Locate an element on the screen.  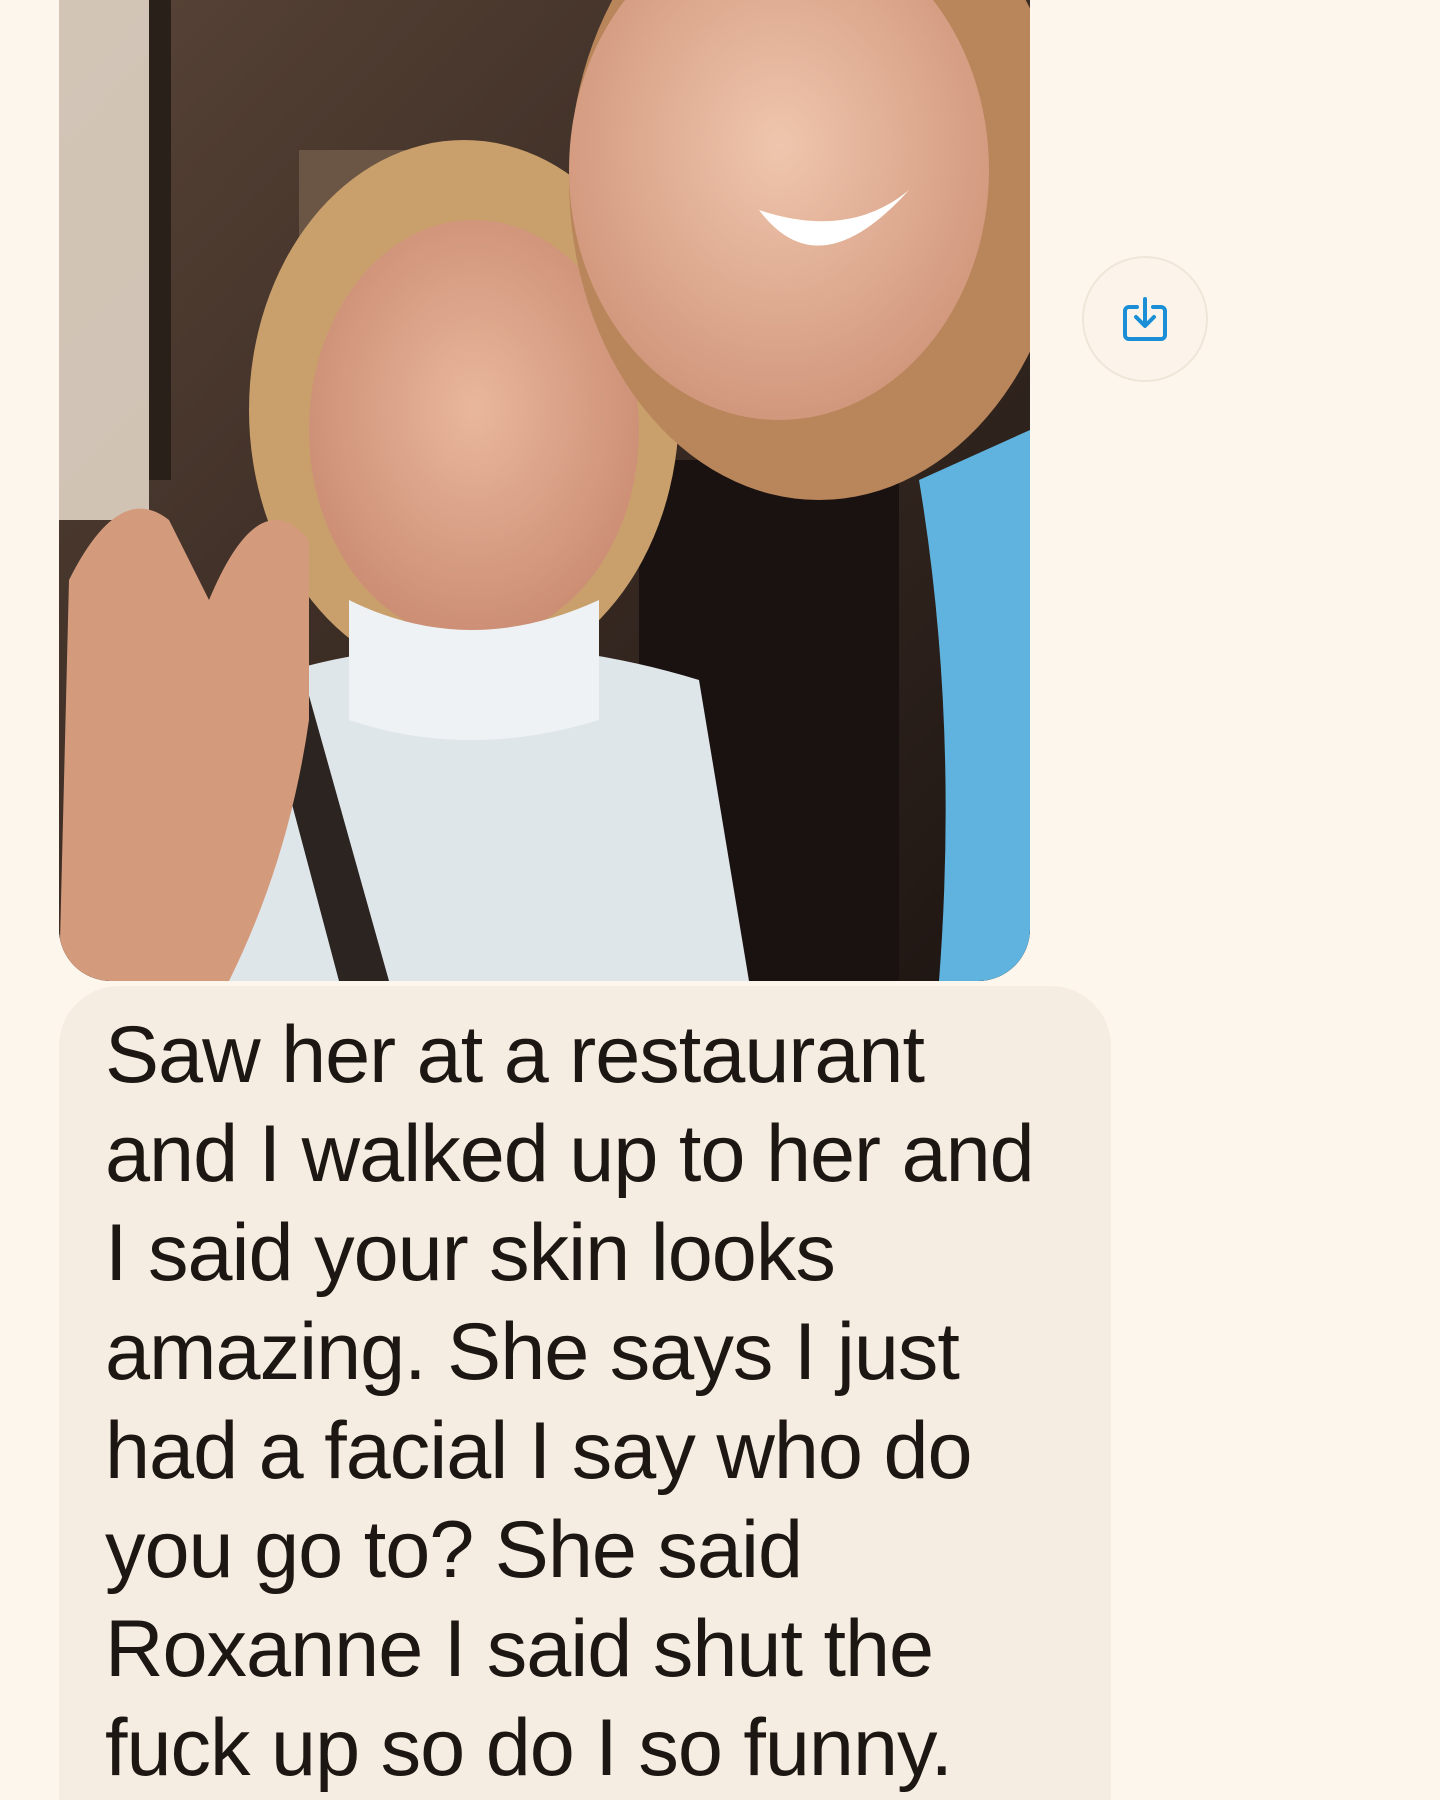
save-photo-button is located at coordinates (1145, 319).